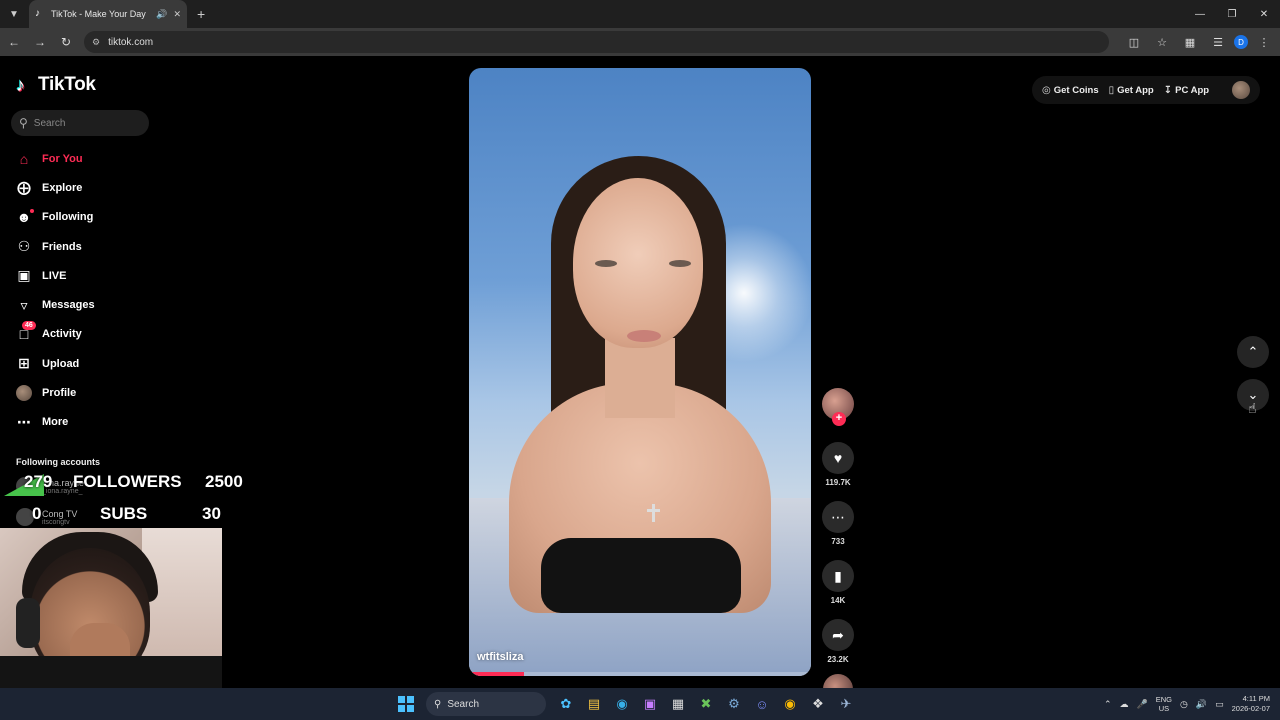 This screenshot has width=1280, height=720. What do you see at coordinates (1108, 704) in the screenshot?
I see `tray-overflow-icon: ⌃` at bounding box center [1108, 704].